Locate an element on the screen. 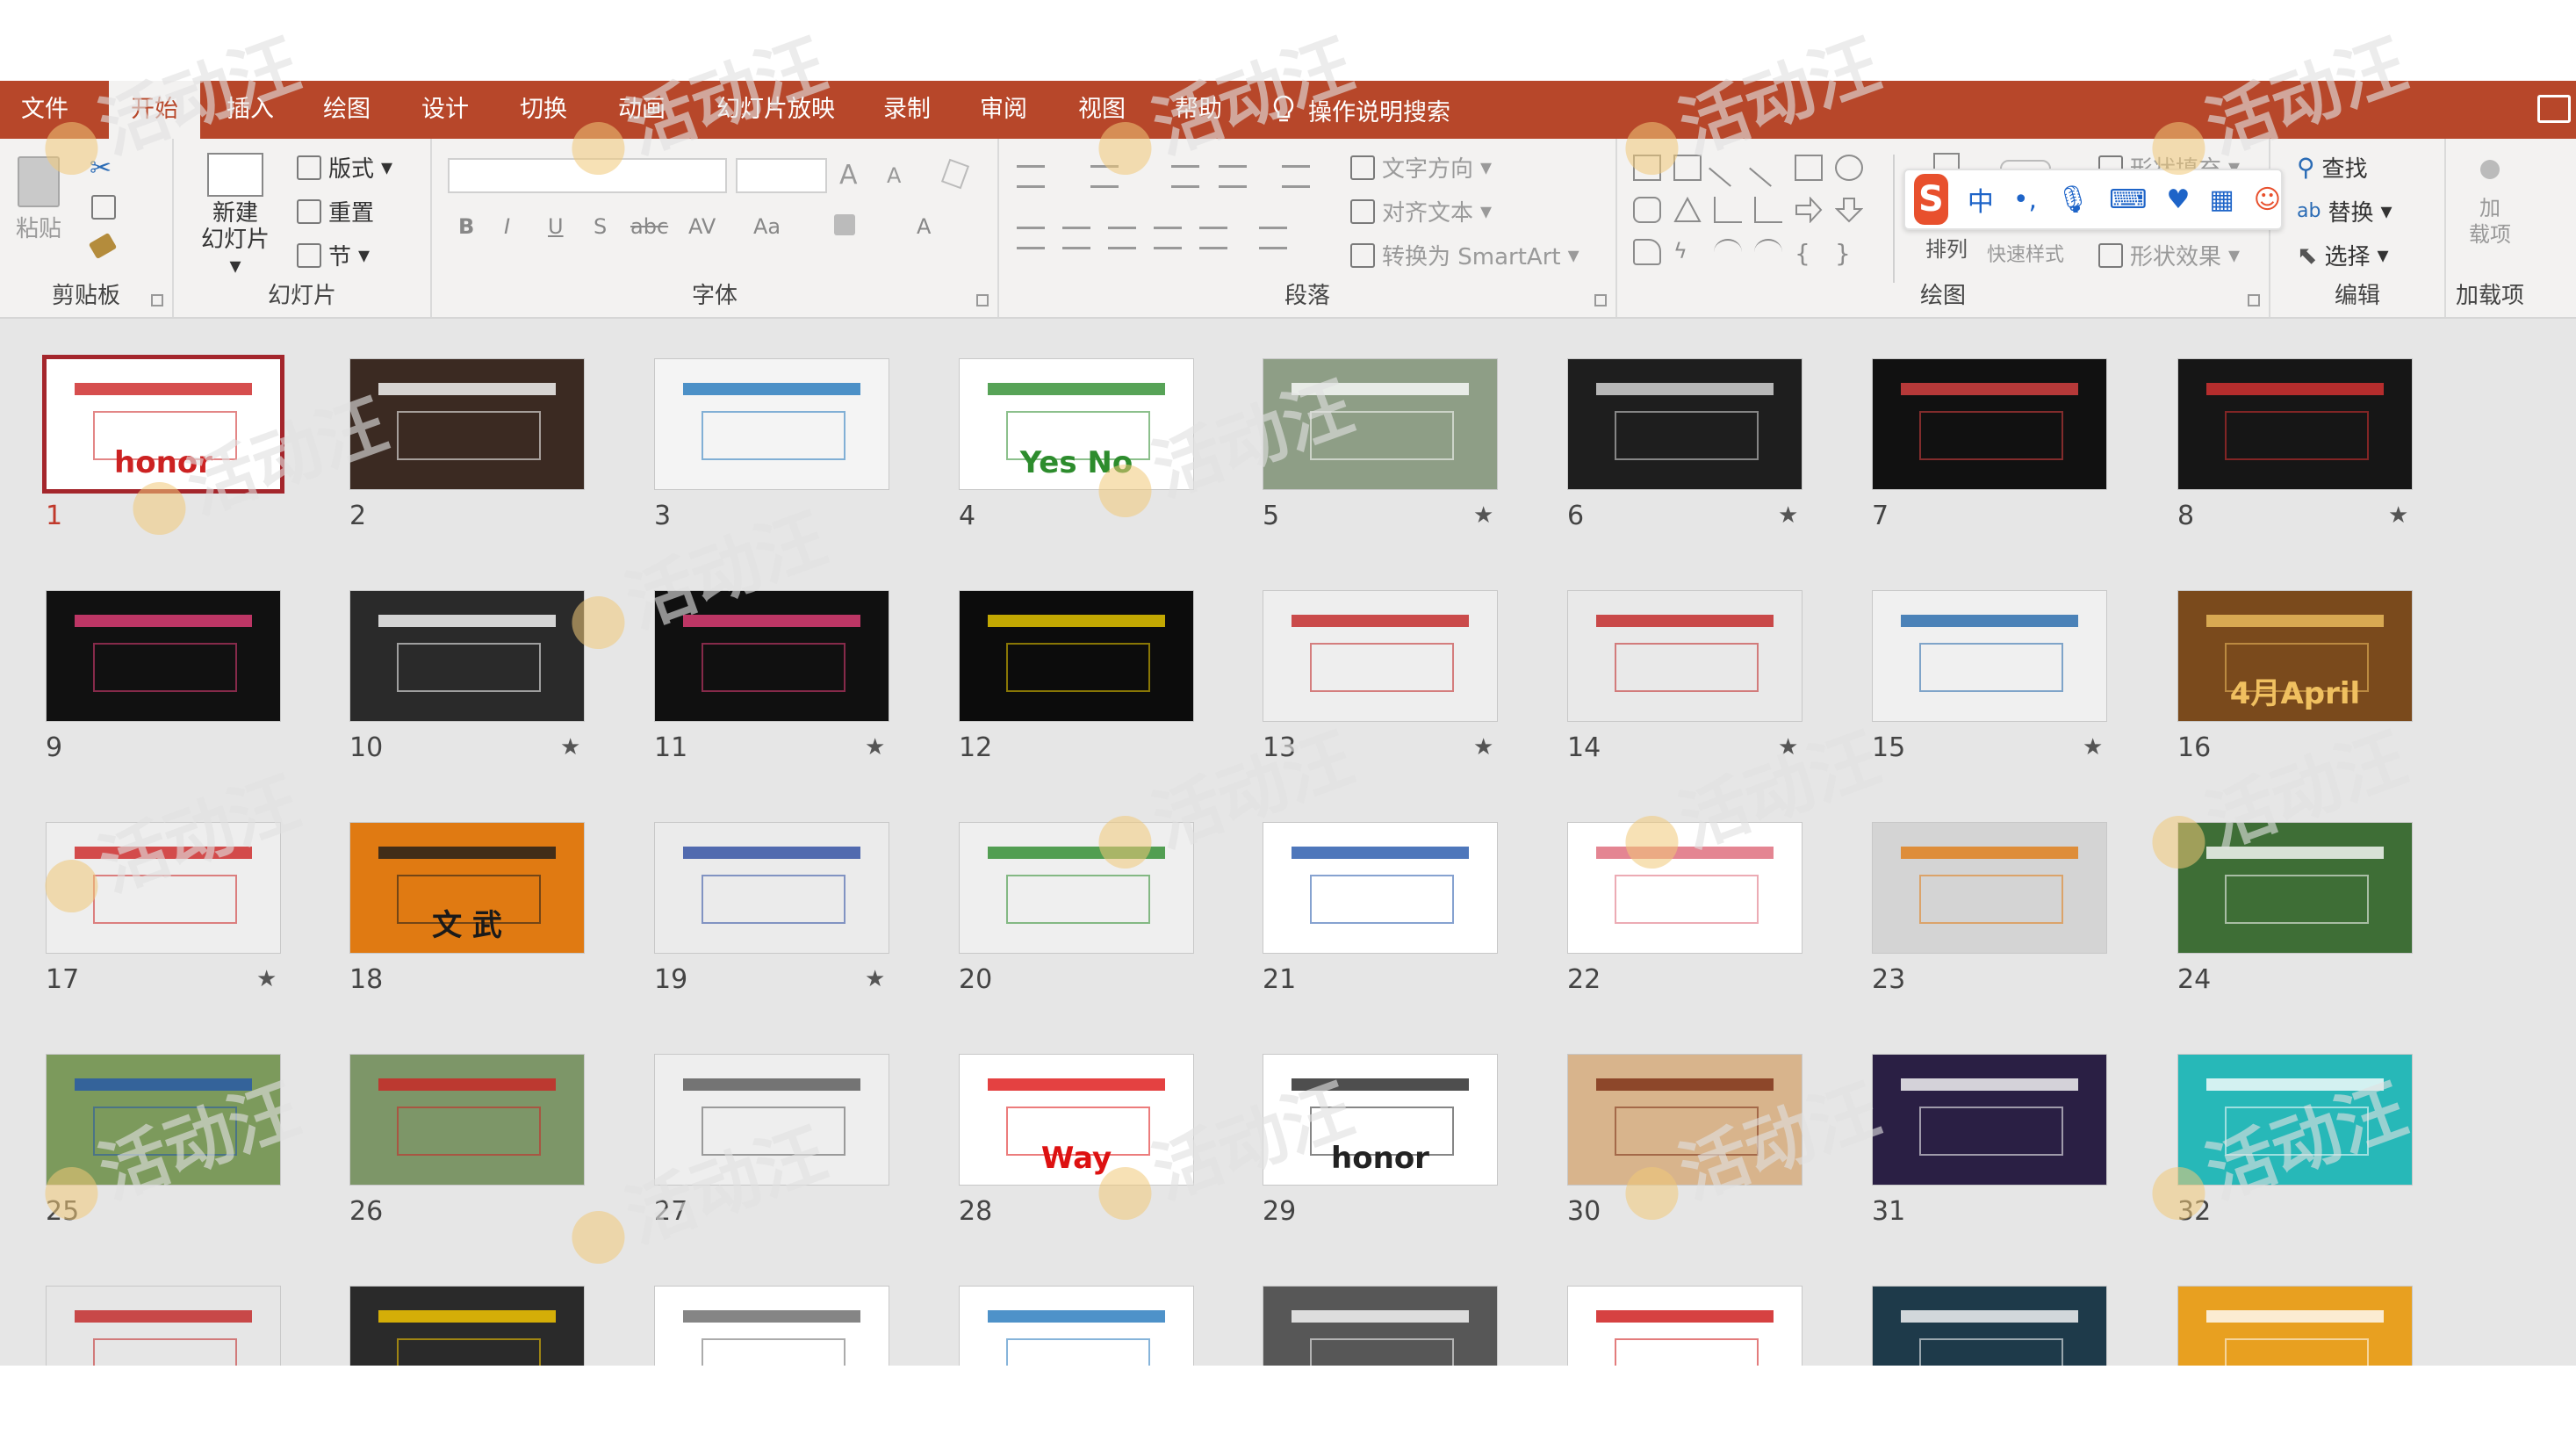 Image resolution: width=2576 pixels, height=1449 pixels. char-spacing-button: AV is located at coordinates (702, 227).